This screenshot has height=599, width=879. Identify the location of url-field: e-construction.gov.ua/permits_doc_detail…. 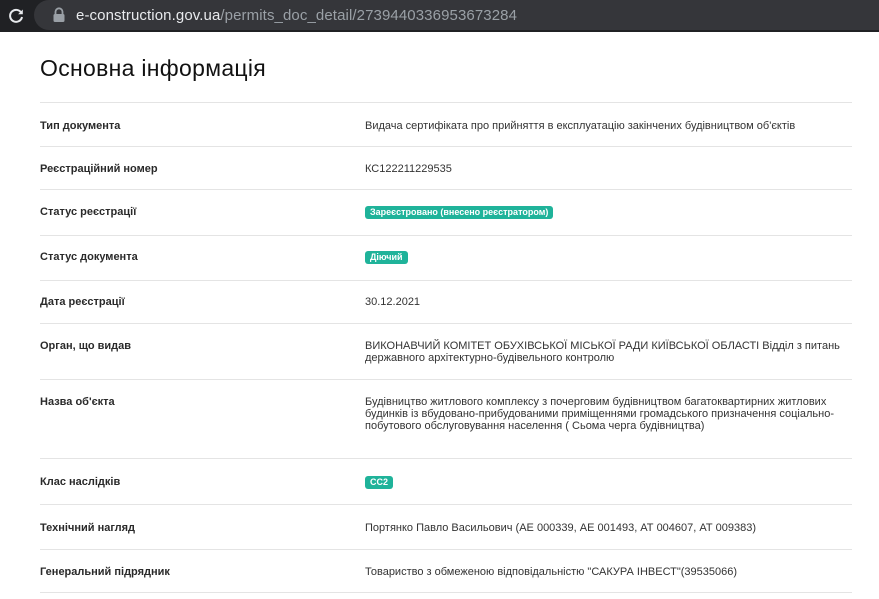
(456, 15).